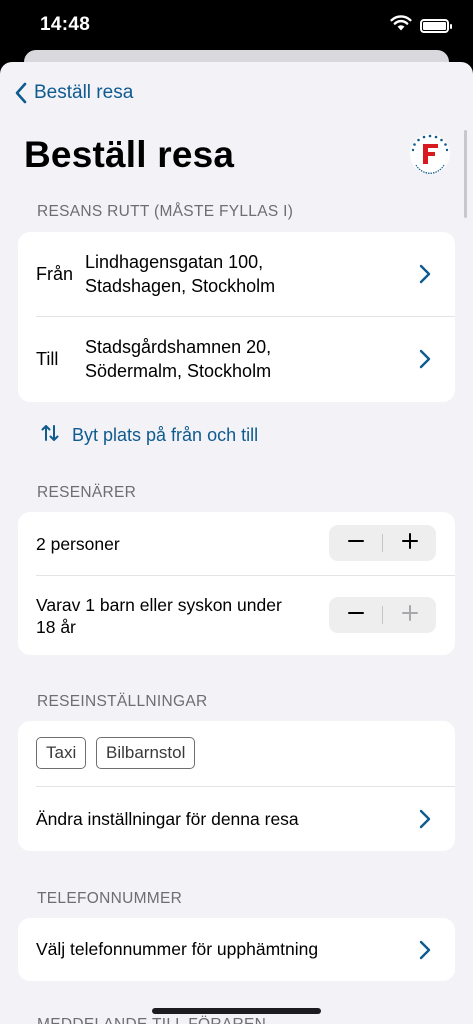 The height and width of the screenshot is (1024, 473). Describe the element at coordinates (236, 26) in the screenshot. I see `status-bar: 14:48` at that location.